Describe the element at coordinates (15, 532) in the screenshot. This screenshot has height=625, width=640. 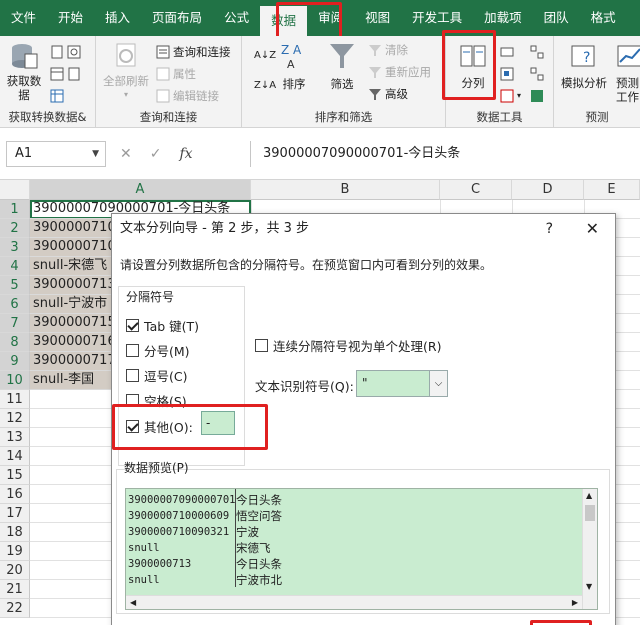
I see `row-header: 18` at that location.